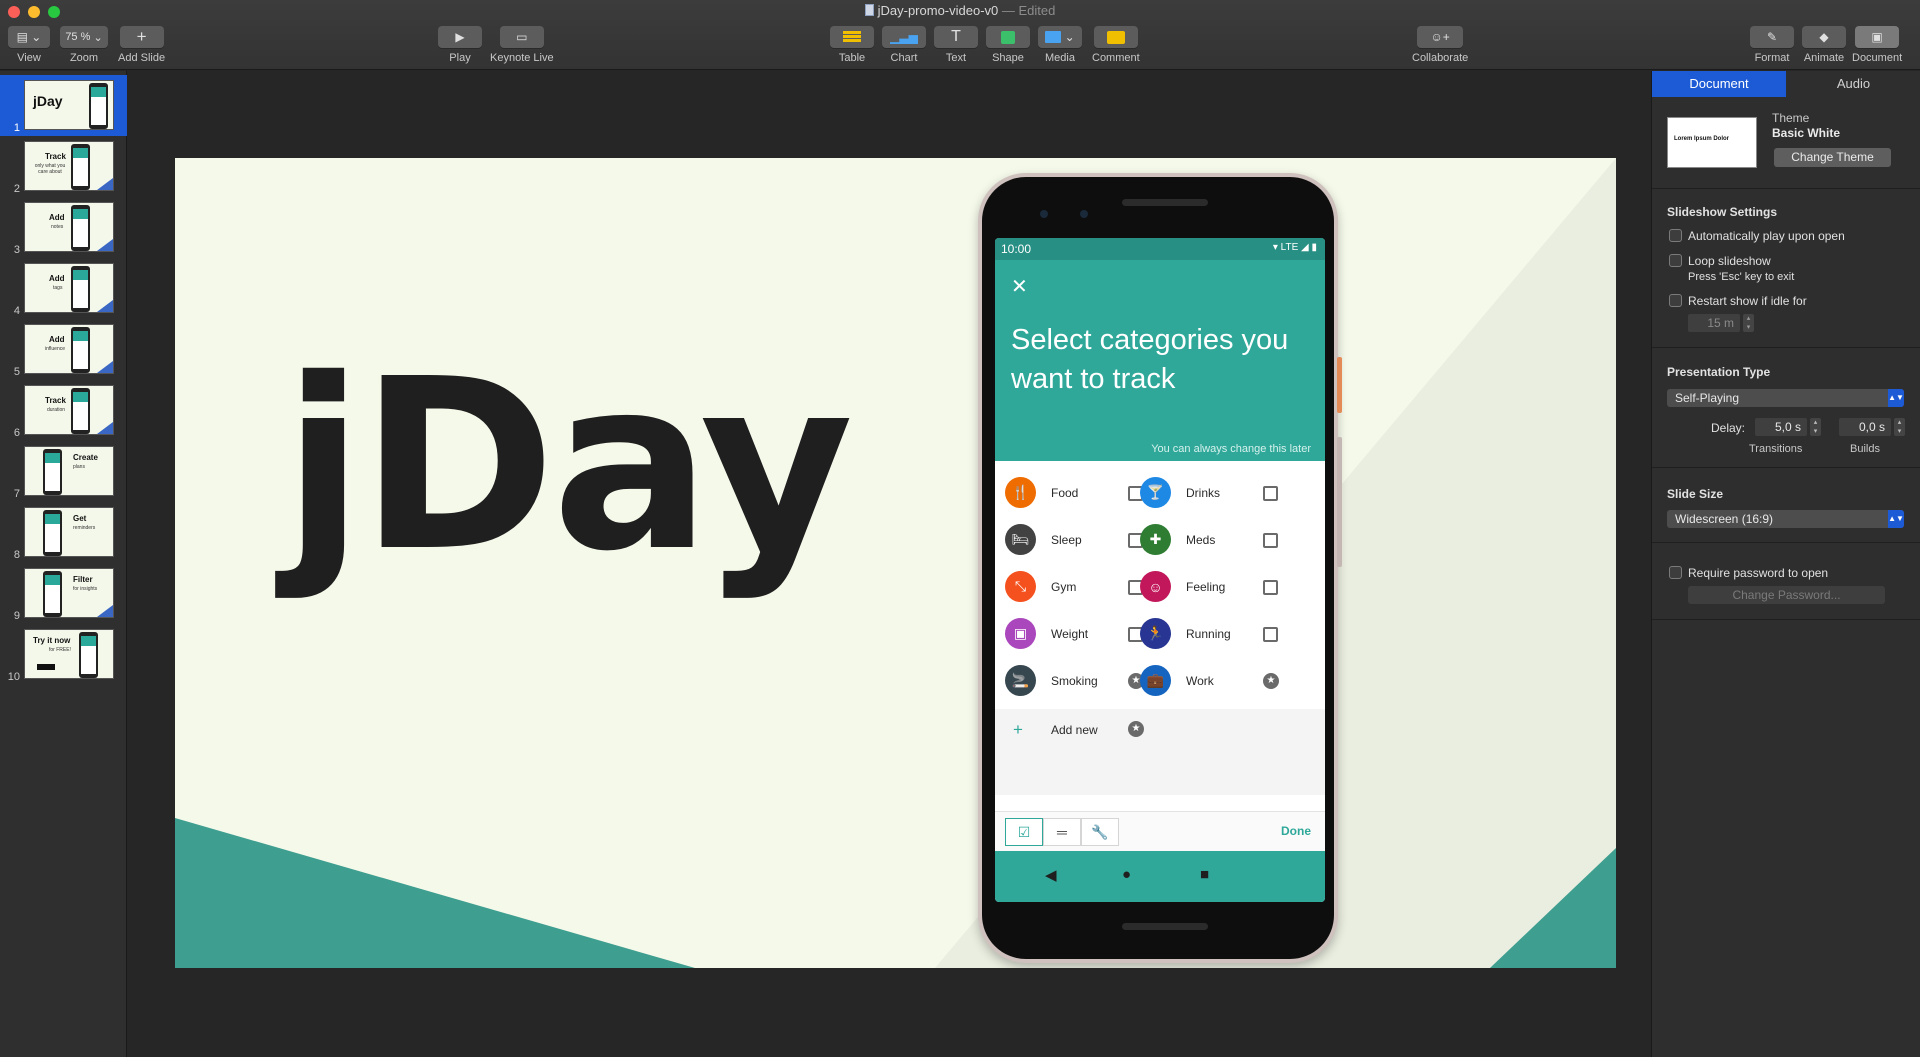 This screenshot has height=1057, width=1920. Describe the element at coordinates (63, 105) in the screenshot. I see `slide-thumbnail-1: jDay 1` at that location.